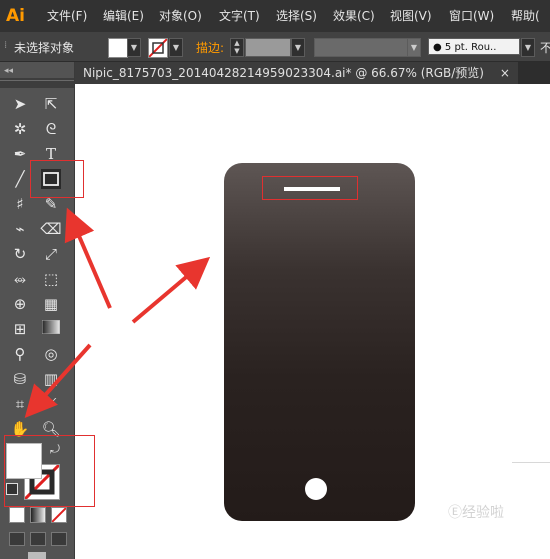  I want to click on annotation-arrows, so click(117, 312).